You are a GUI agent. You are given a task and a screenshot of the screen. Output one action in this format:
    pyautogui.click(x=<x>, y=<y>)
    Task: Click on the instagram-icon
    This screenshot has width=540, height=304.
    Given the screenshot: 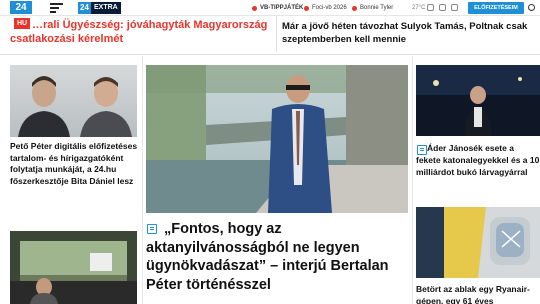 What is the action you would take?
    pyautogui.click(x=442, y=7)
    